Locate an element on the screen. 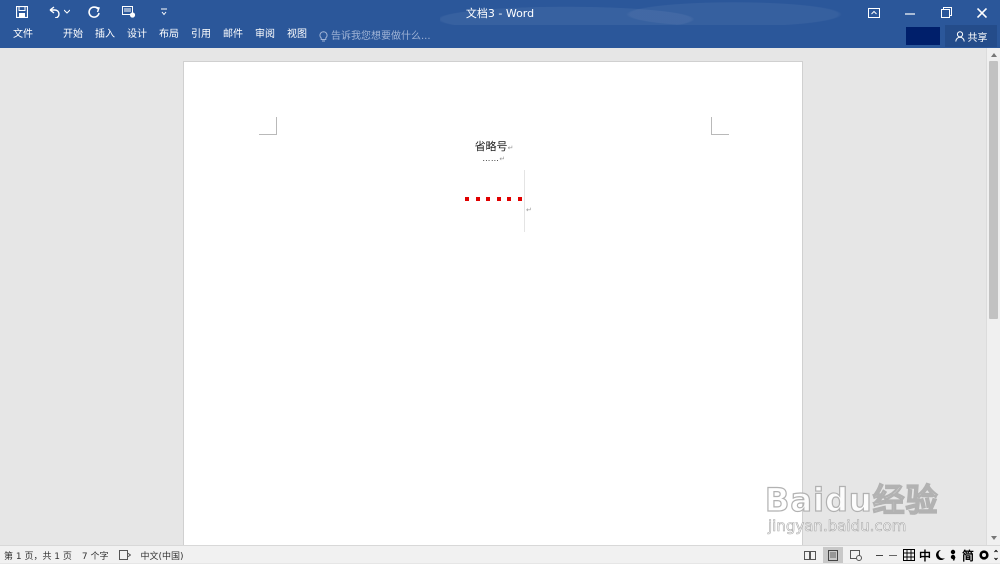 This screenshot has width=1000, height=564. redo-button is located at coordinates (94, 12).